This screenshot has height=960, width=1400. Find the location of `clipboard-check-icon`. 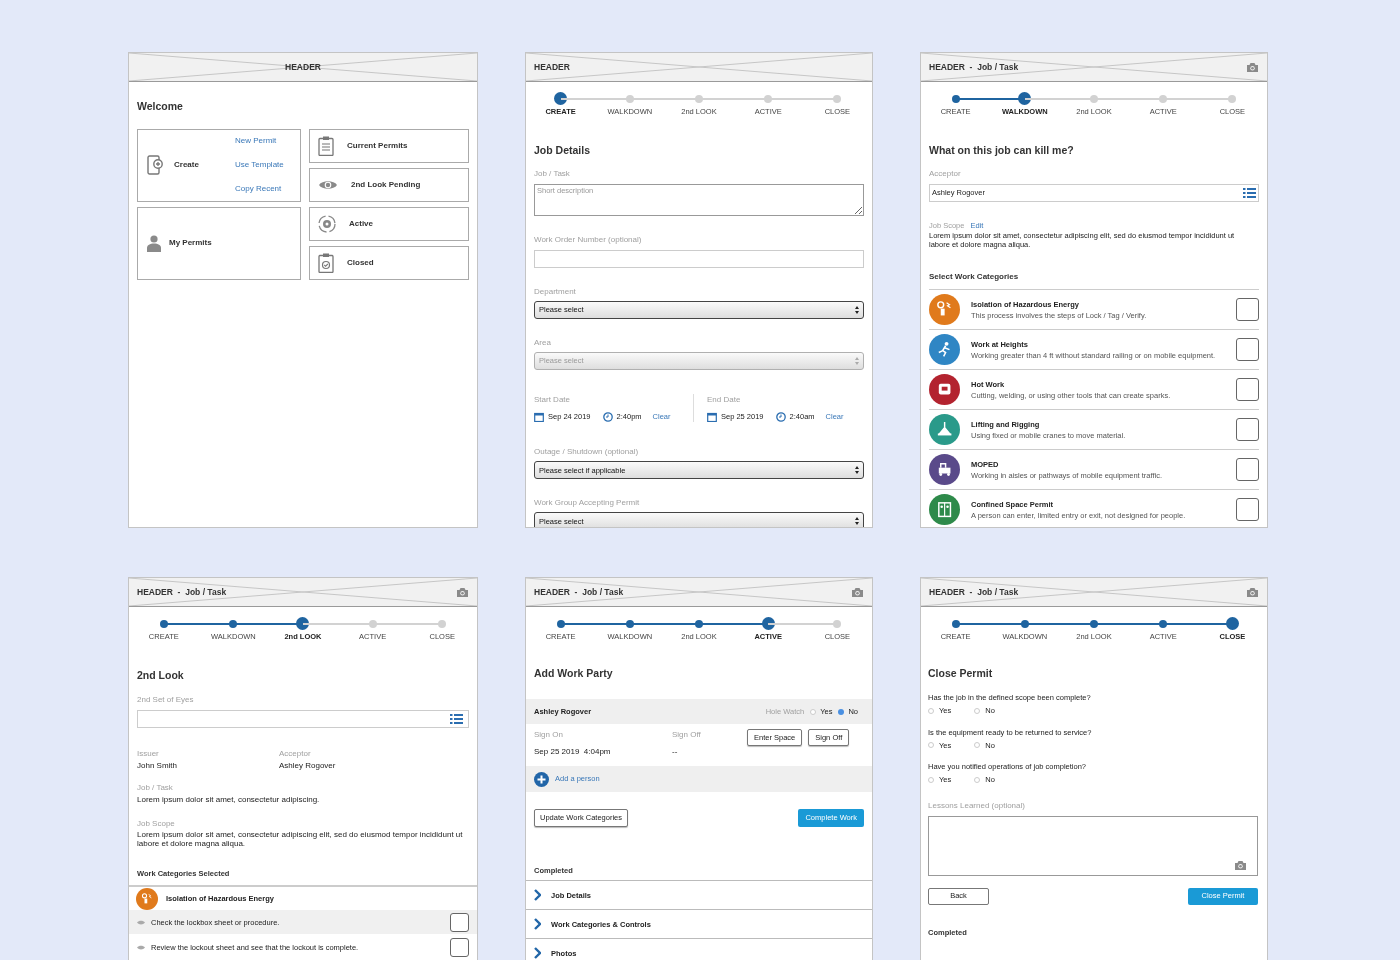

clipboard-check-icon is located at coordinates (326, 262).